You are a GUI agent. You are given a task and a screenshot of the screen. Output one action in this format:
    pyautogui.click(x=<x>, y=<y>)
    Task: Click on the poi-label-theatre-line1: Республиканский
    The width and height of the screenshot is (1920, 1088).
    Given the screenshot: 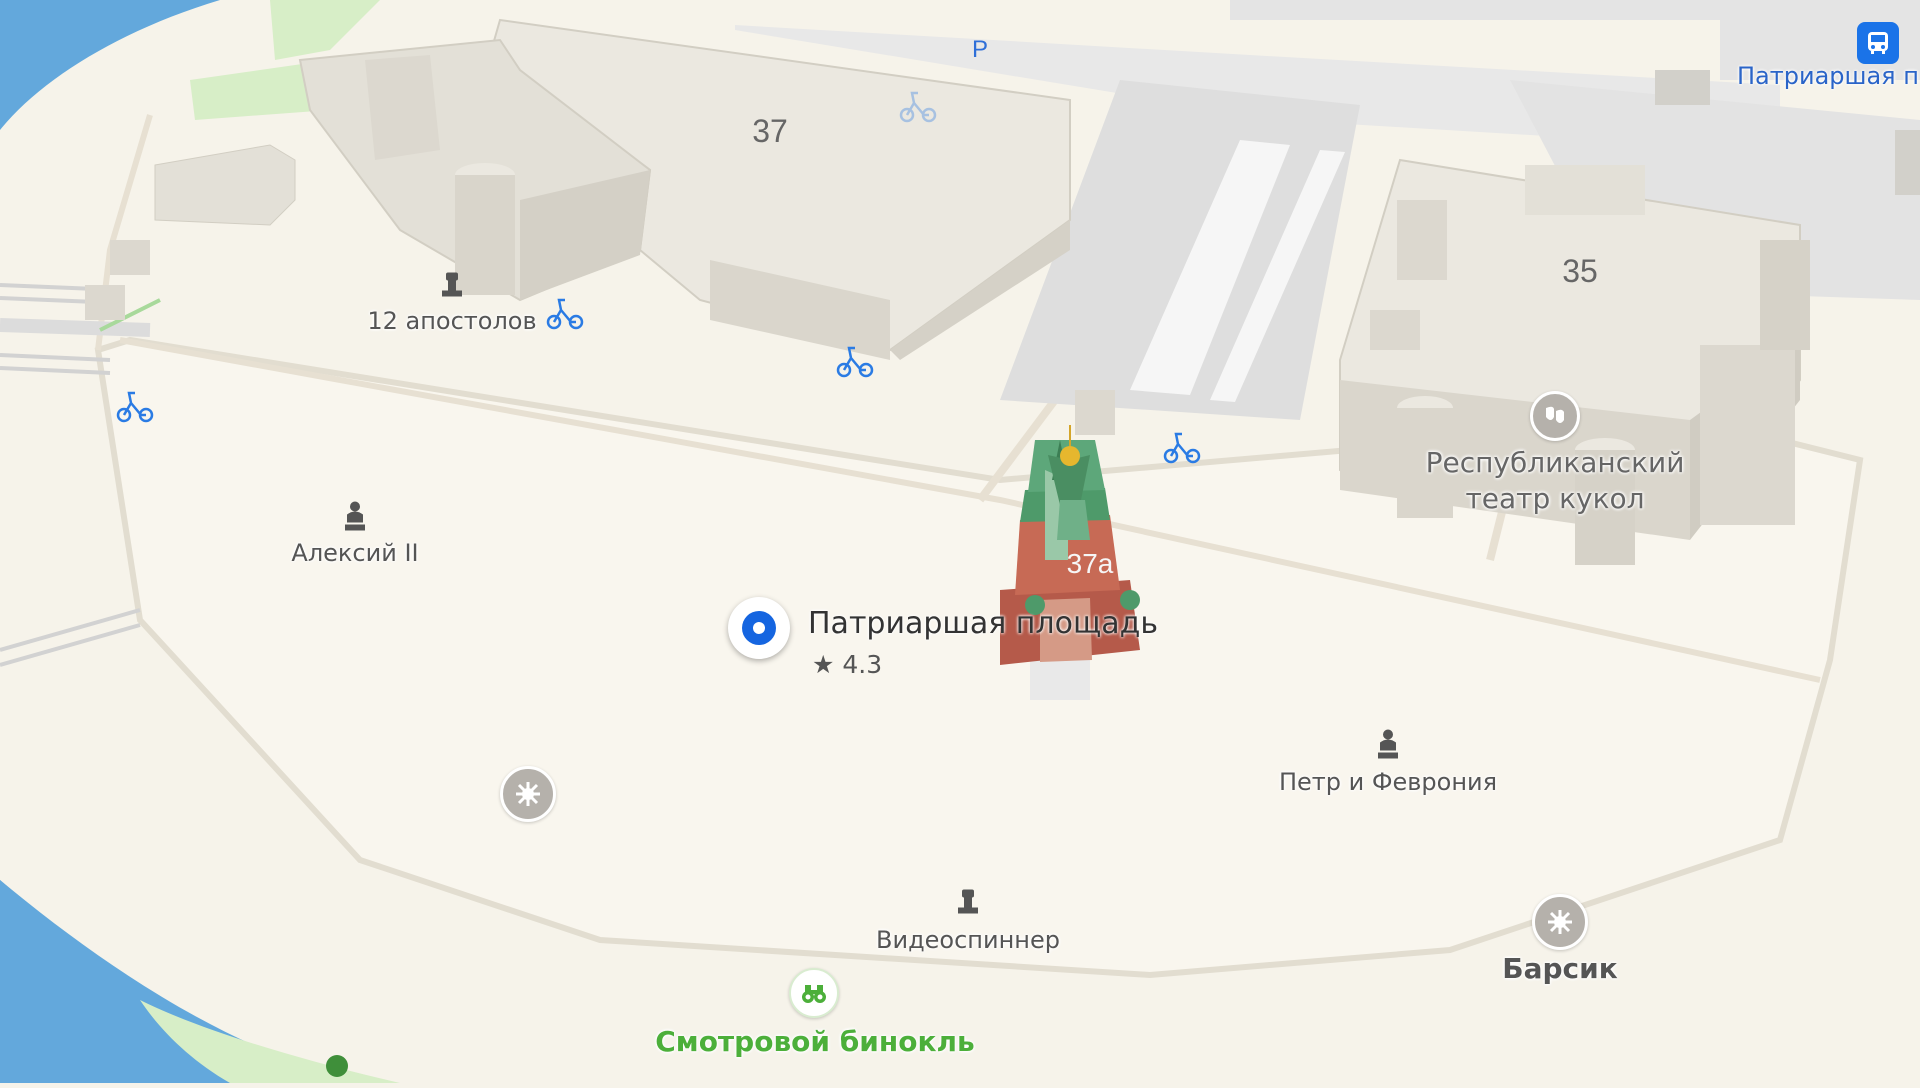 What is the action you would take?
    pyautogui.click(x=1555, y=462)
    